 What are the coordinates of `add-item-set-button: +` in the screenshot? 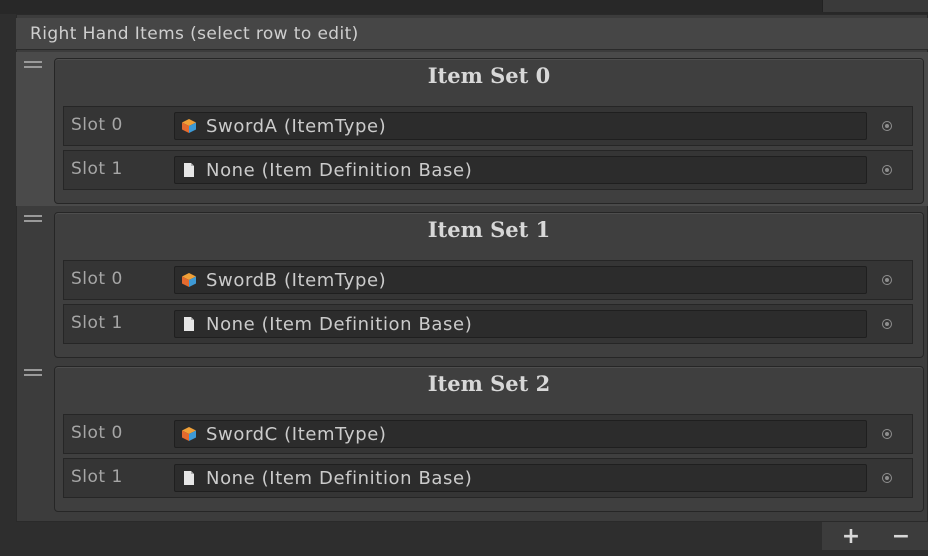 It's located at (851, 536).